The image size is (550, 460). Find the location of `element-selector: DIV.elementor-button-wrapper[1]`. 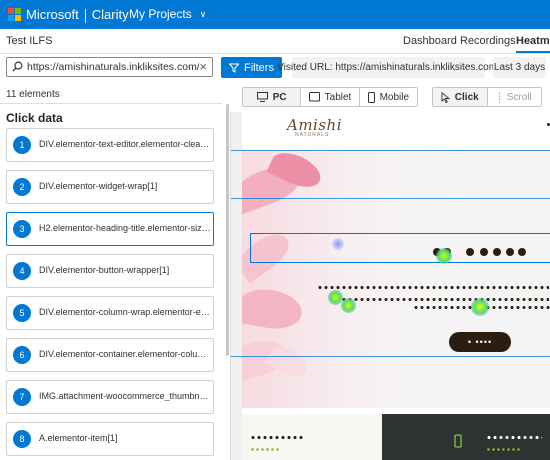

element-selector: DIV.elementor-button-wrapper[1] is located at coordinates (104, 270).